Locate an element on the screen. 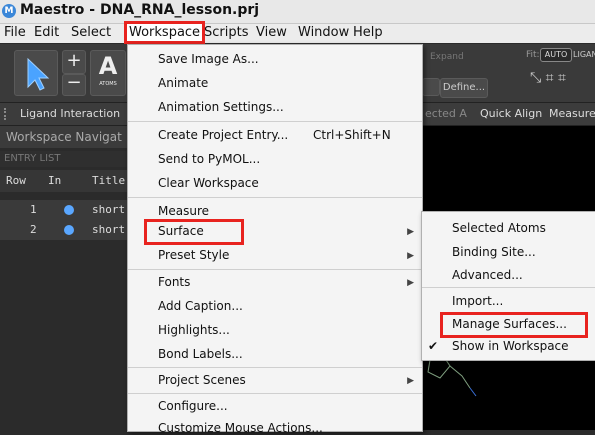 The height and width of the screenshot is (435, 595). menu-workspace: Workspace is located at coordinates (165, 32).